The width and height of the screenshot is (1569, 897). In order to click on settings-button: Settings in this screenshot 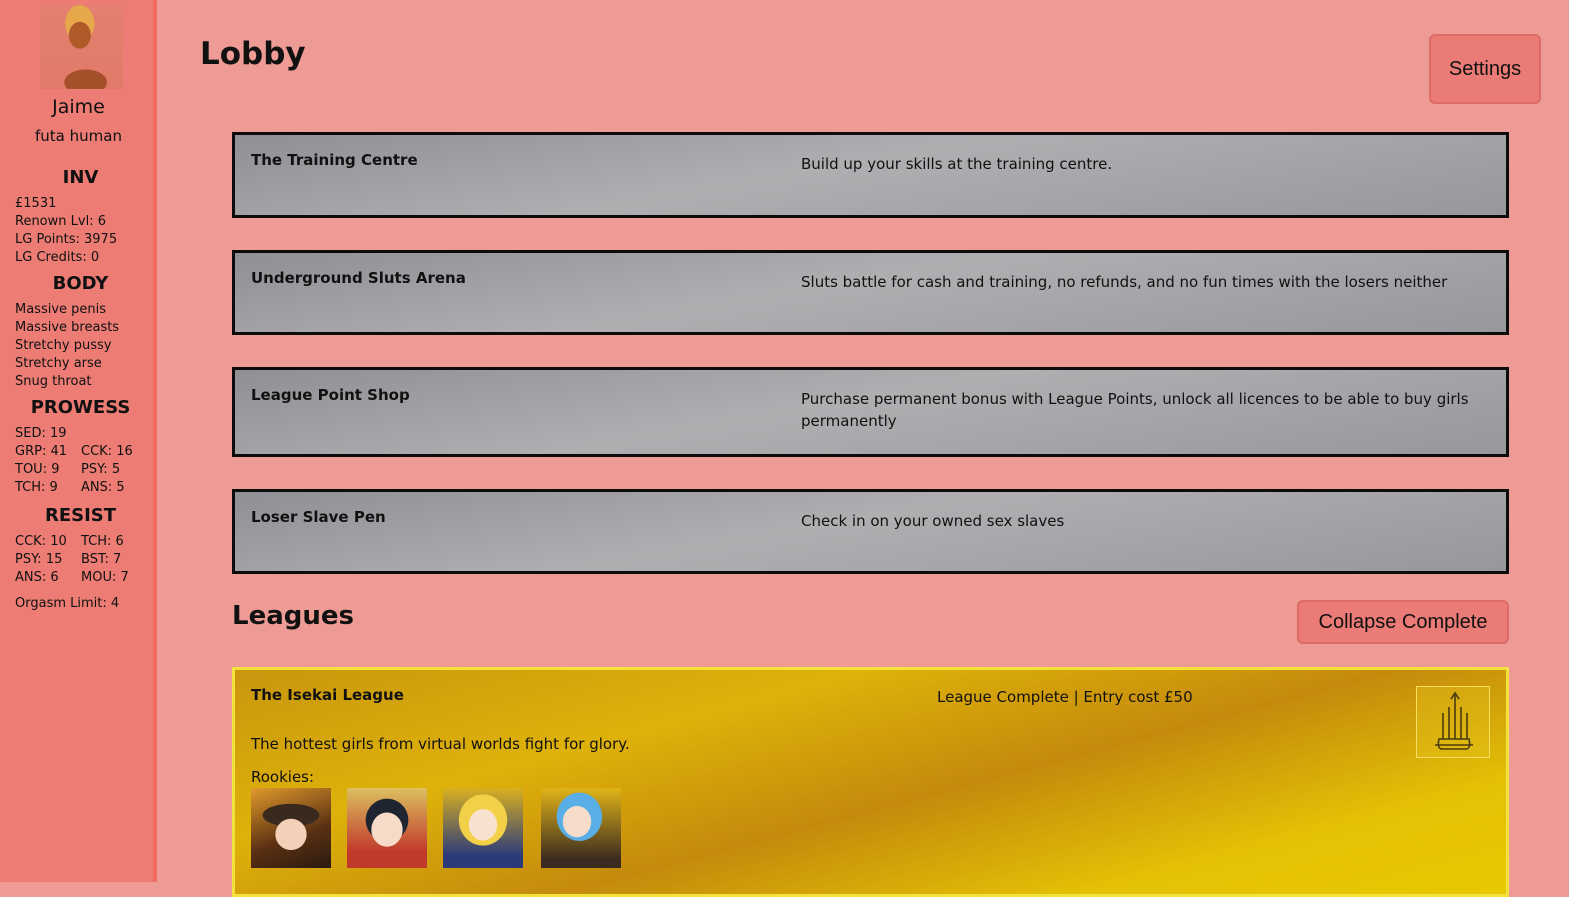, I will do `click(1485, 69)`.